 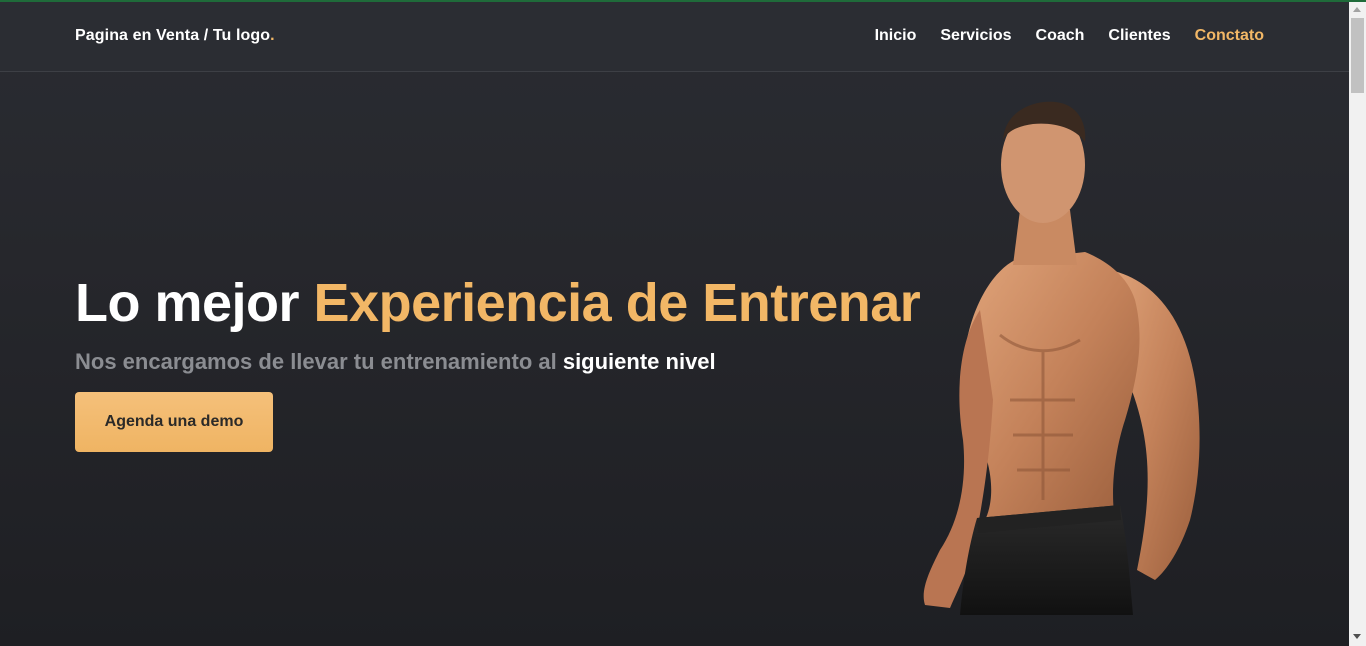 What do you see at coordinates (1357, 55) in the screenshot?
I see `scroll-thumb` at bounding box center [1357, 55].